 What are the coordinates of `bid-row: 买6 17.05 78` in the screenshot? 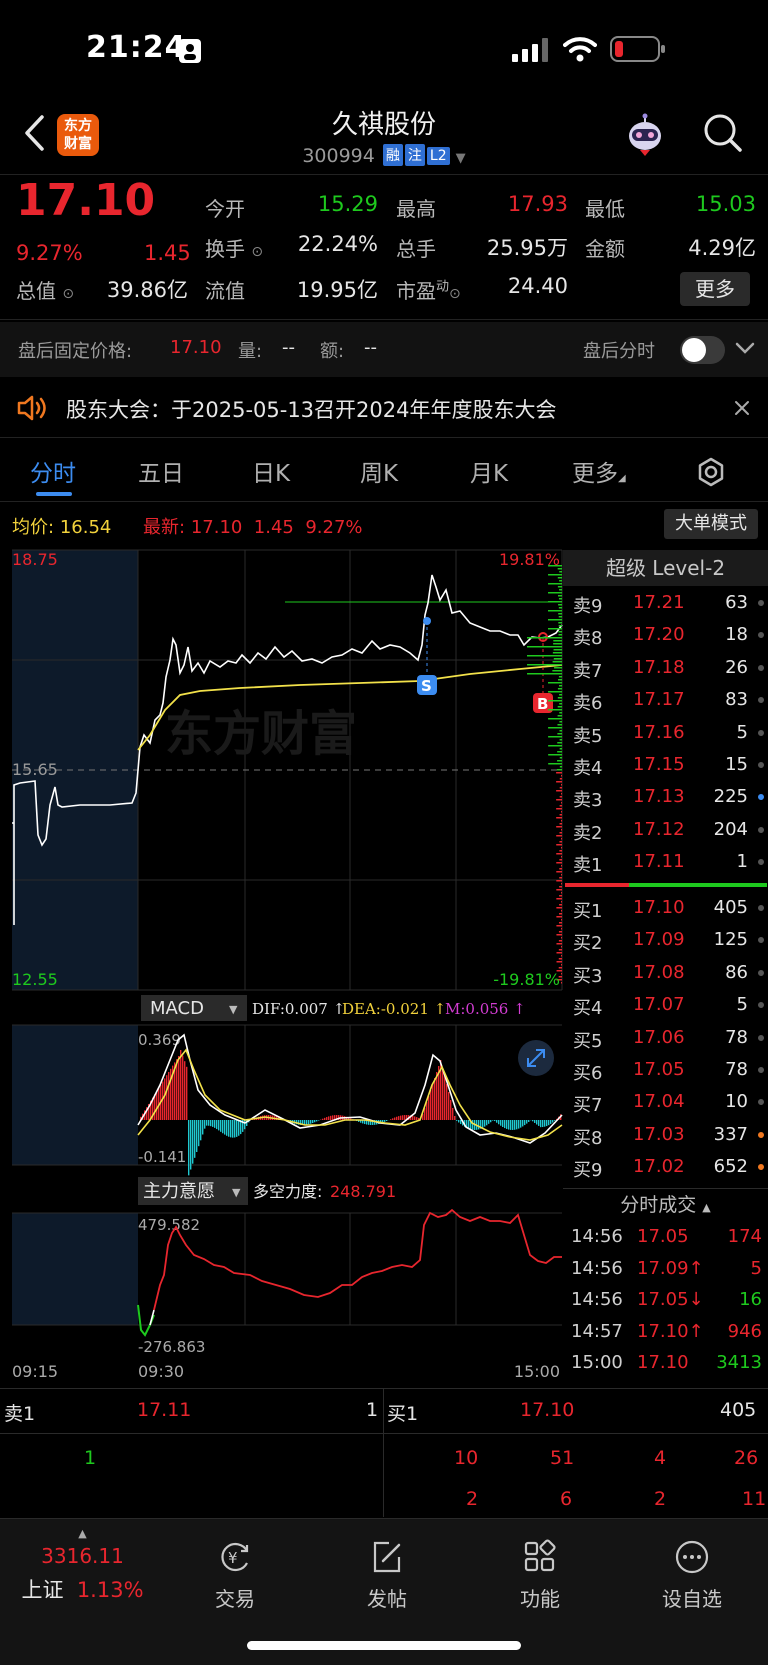 It's located at (665, 1069).